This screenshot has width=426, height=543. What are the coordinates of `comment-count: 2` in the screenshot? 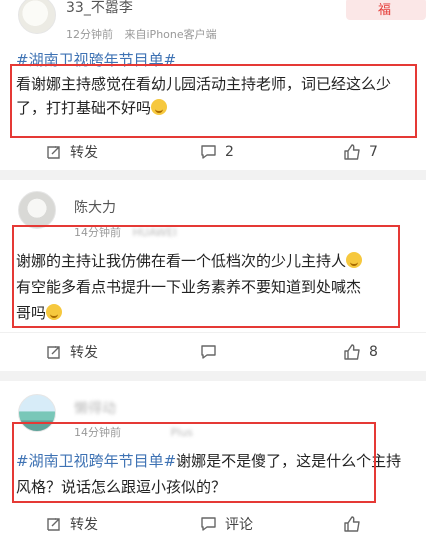 It's located at (229, 152).